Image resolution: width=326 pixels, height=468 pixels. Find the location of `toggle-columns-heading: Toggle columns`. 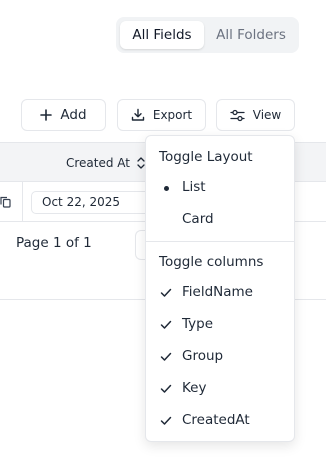

toggle-columns-heading: Toggle columns is located at coordinates (211, 262).